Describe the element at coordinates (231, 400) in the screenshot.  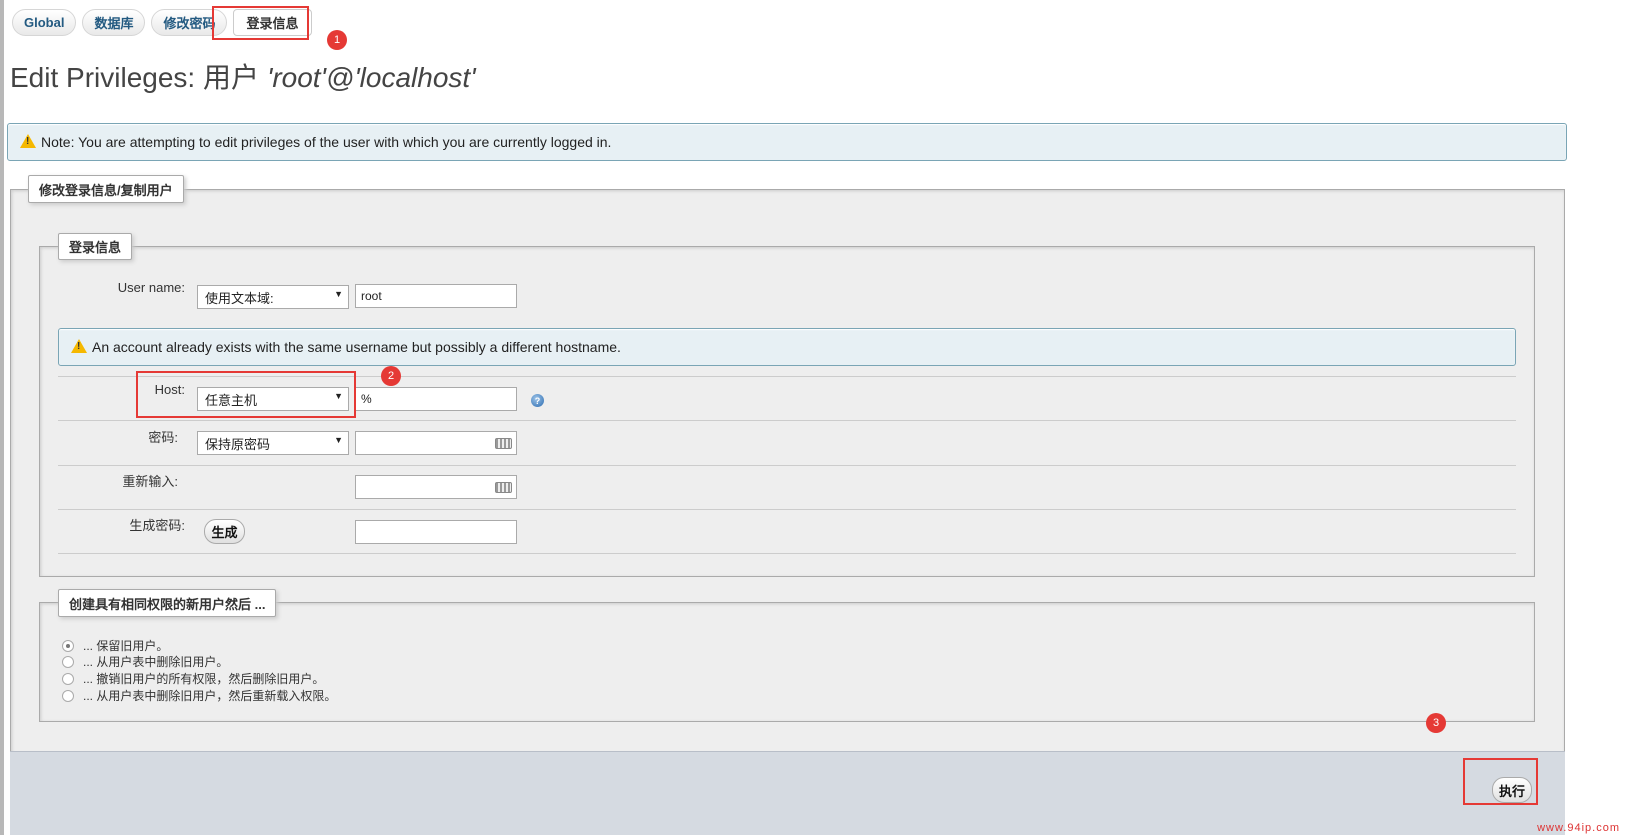
I see `host-select-value: 任意主机` at that location.